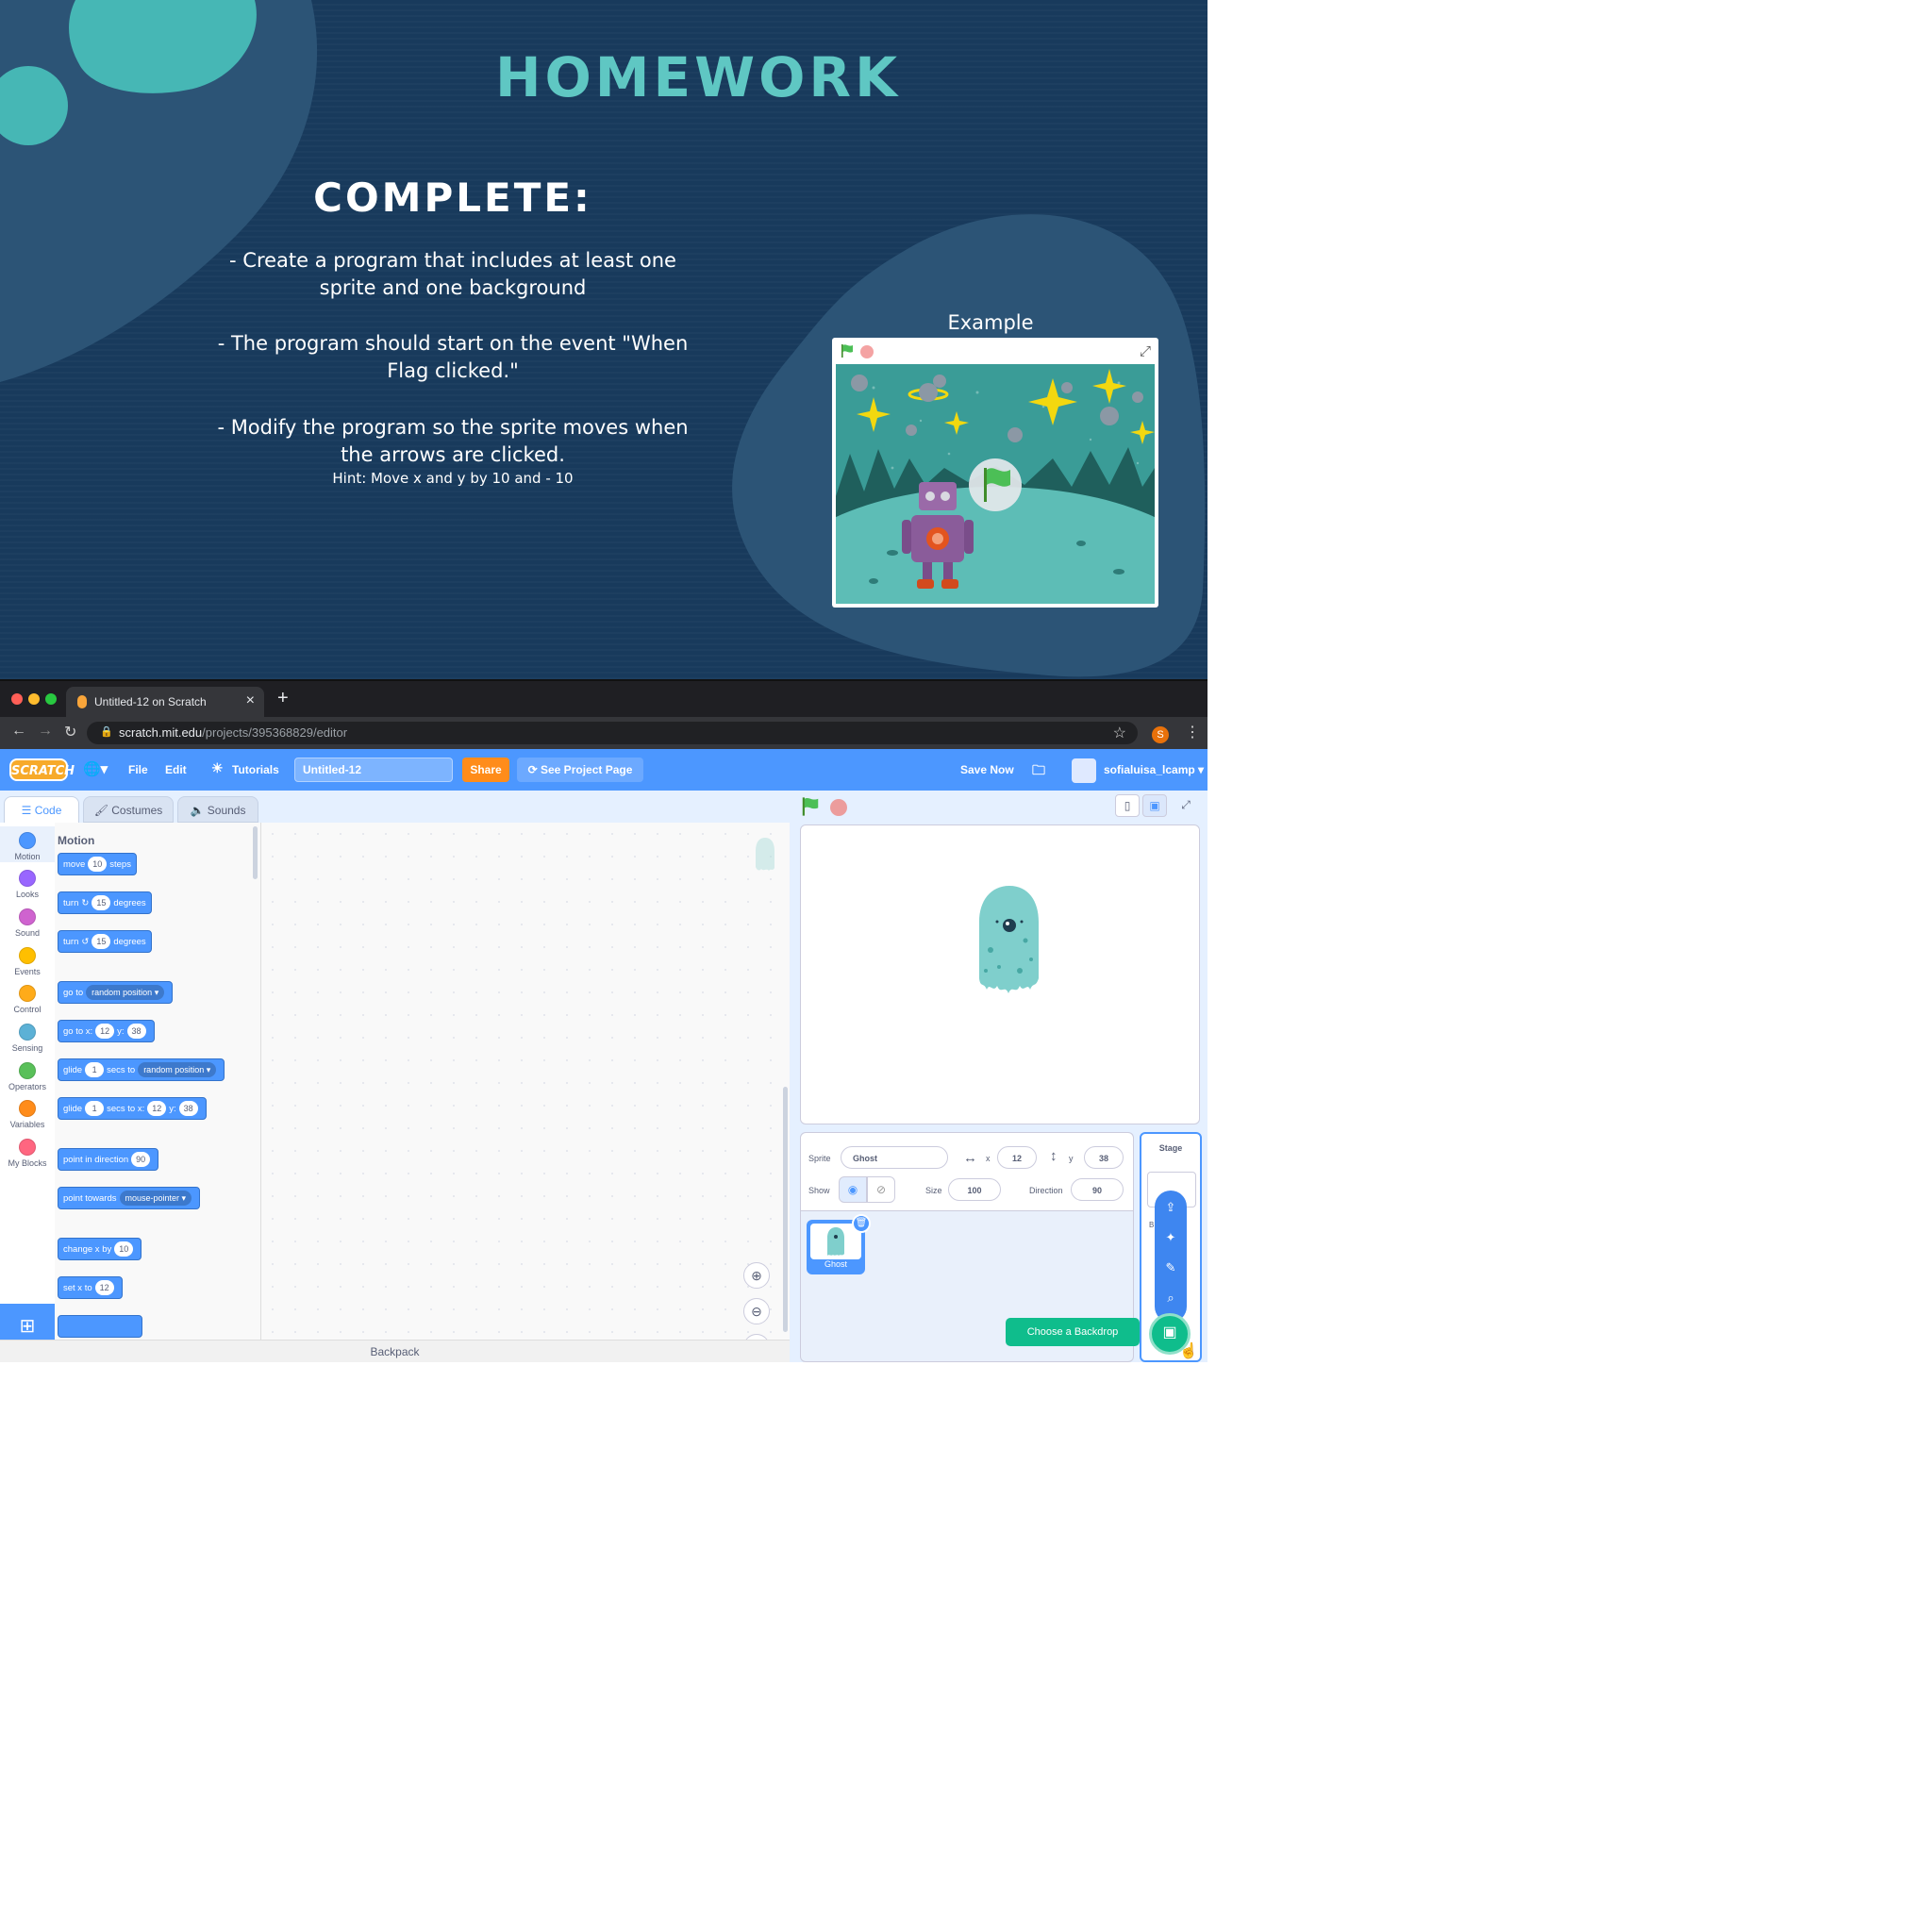 This screenshot has height=1932, width=1932. Describe the element at coordinates (894, 1157) in the screenshot. I see `sprite-name-input: Ghost` at that location.